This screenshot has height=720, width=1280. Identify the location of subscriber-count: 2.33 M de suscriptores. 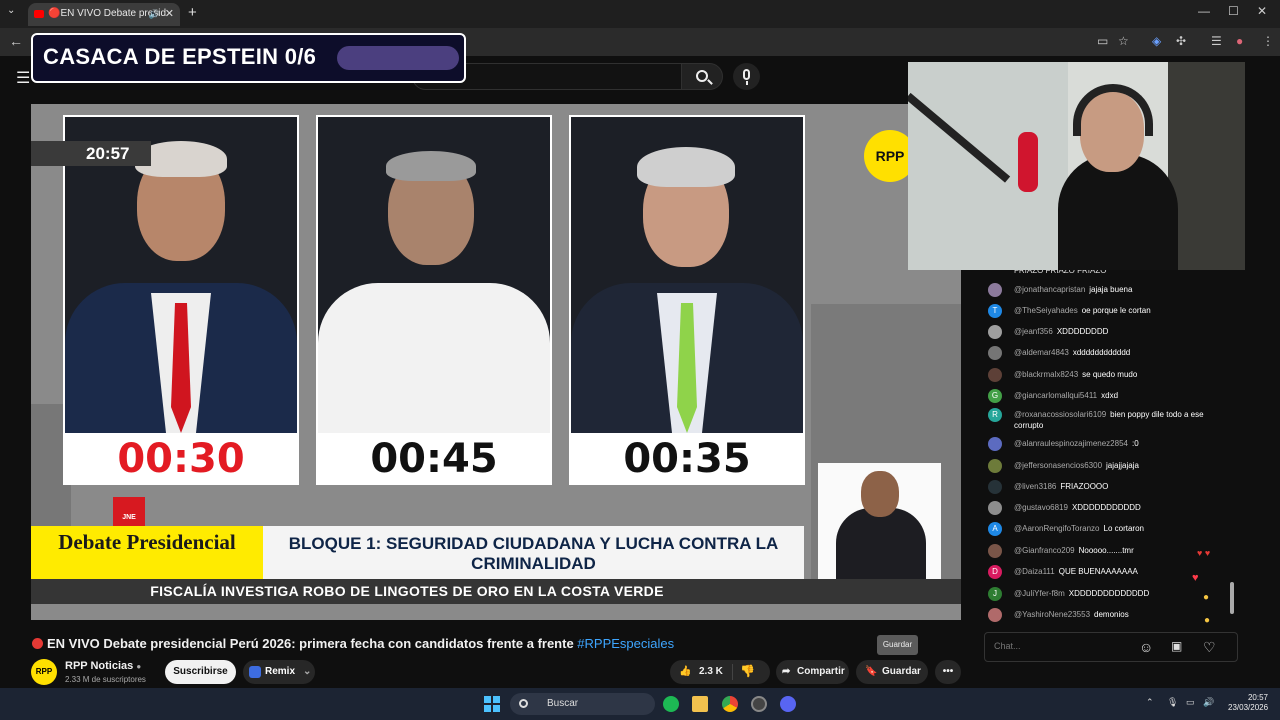
(105, 679).